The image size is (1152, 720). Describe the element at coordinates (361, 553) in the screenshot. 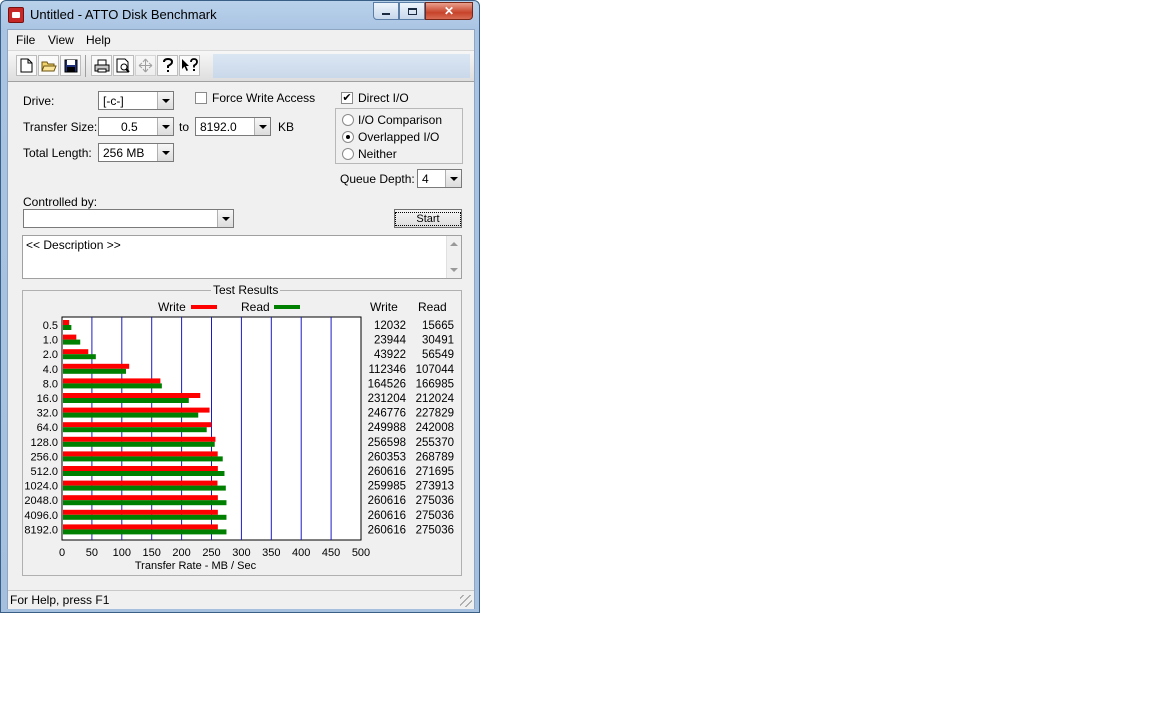

I see `x-tick-label: 500` at that location.